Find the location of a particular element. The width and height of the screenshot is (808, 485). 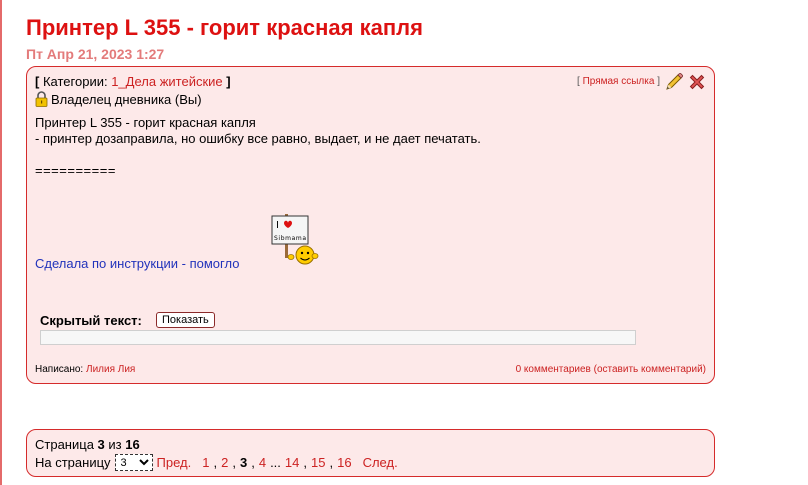

page-link: 2 is located at coordinates (224, 462).